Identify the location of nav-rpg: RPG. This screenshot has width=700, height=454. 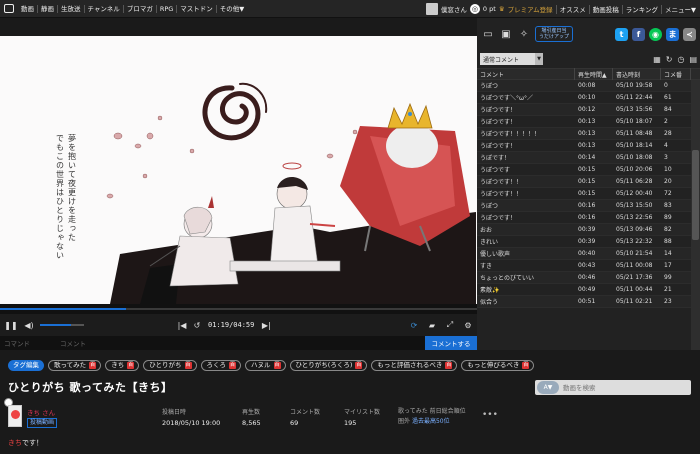
(167, 8).